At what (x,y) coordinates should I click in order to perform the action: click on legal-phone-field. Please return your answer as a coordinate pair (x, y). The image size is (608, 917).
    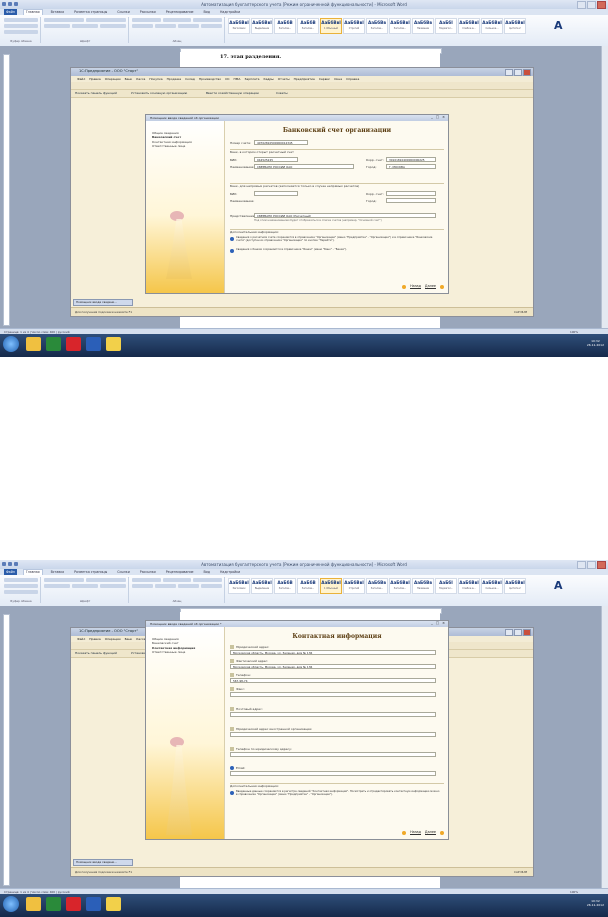
    Looking at the image, I should click on (333, 754).